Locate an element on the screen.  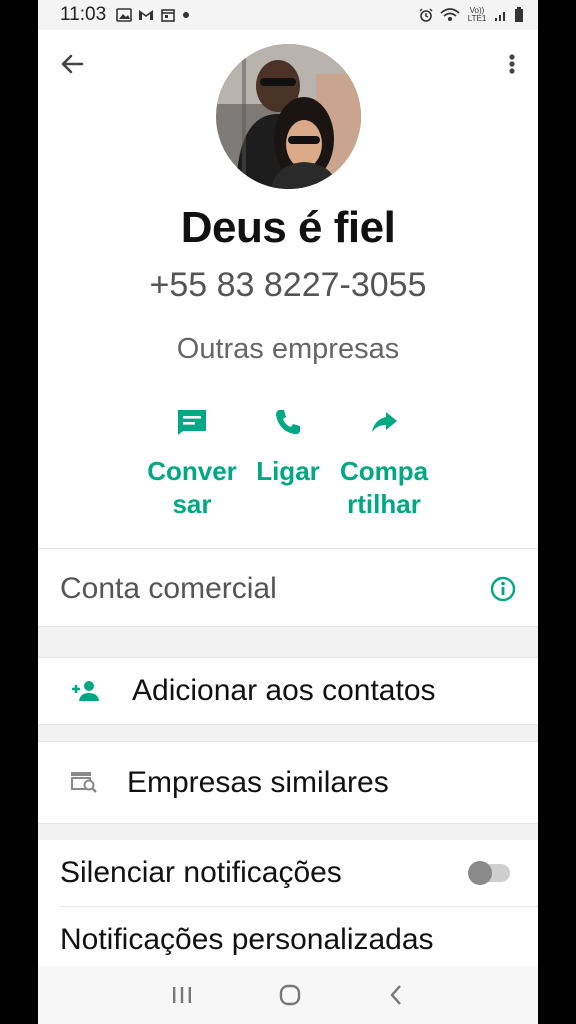
contact-phone: +55 83 8227-3055 is located at coordinates (288, 285).